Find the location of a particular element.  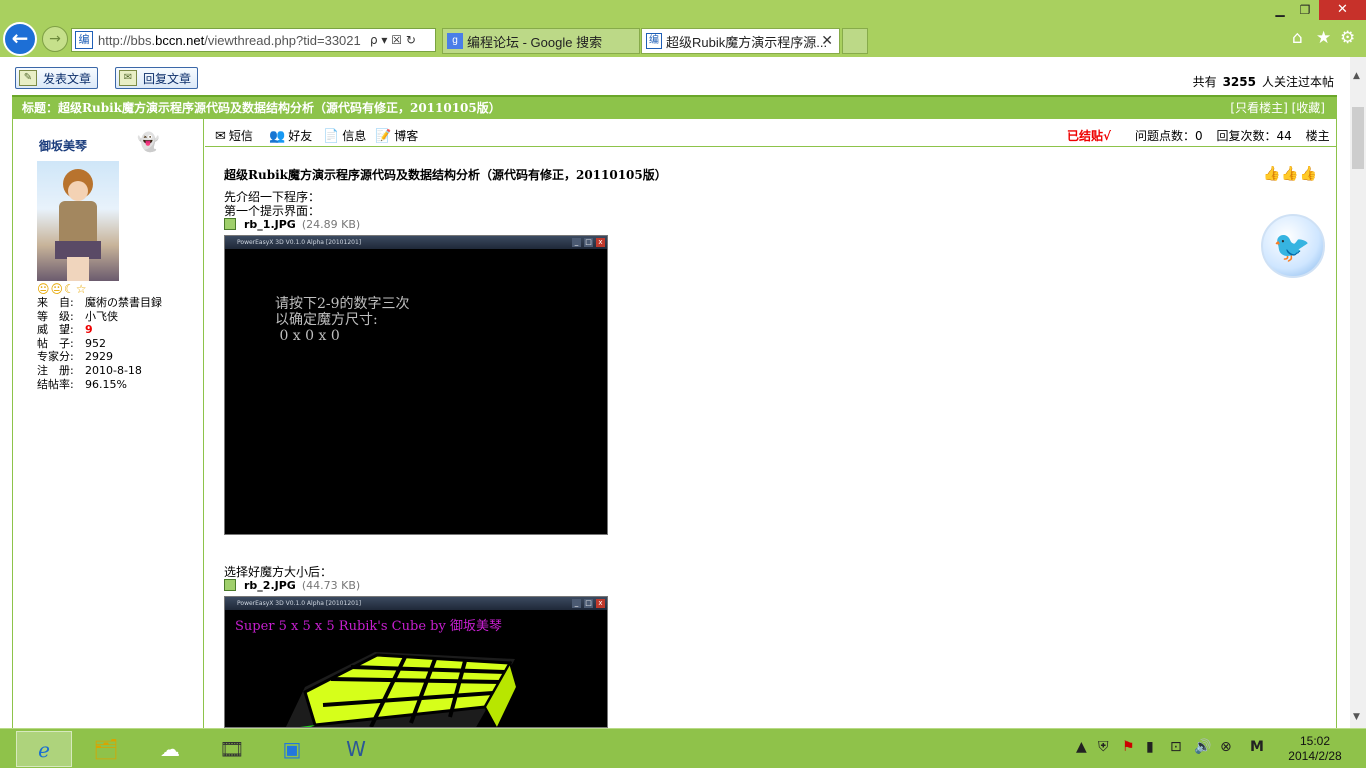

home-icon: ⌂ is located at coordinates (1297, 38).